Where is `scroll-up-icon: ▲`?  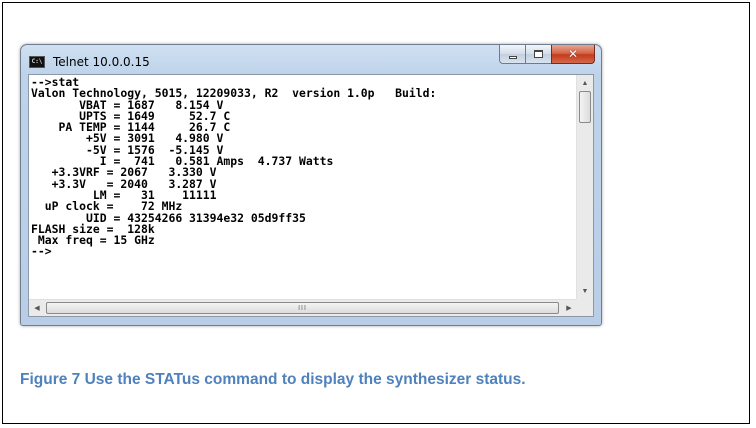
scroll-up-icon: ▲ is located at coordinates (585, 83).